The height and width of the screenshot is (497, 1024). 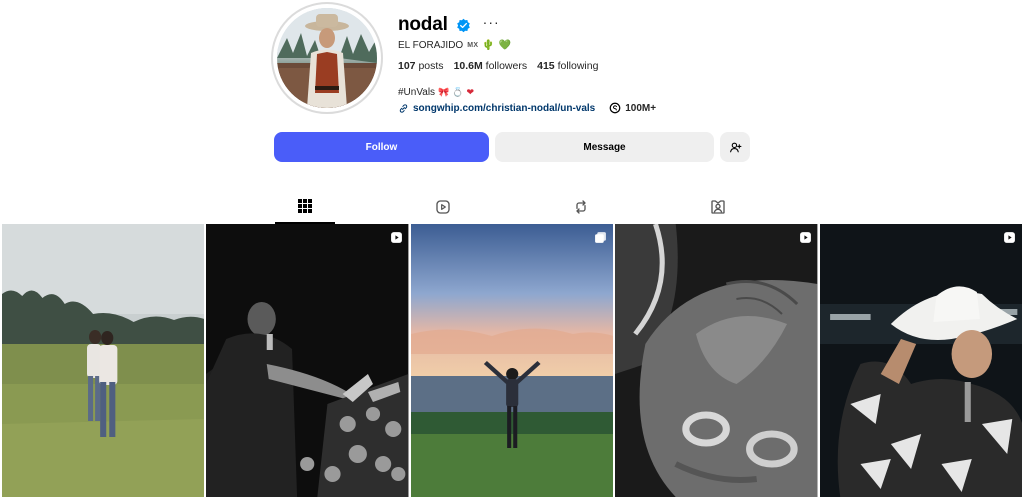 I want to click on repost-icon, so click(x=581, y=207).